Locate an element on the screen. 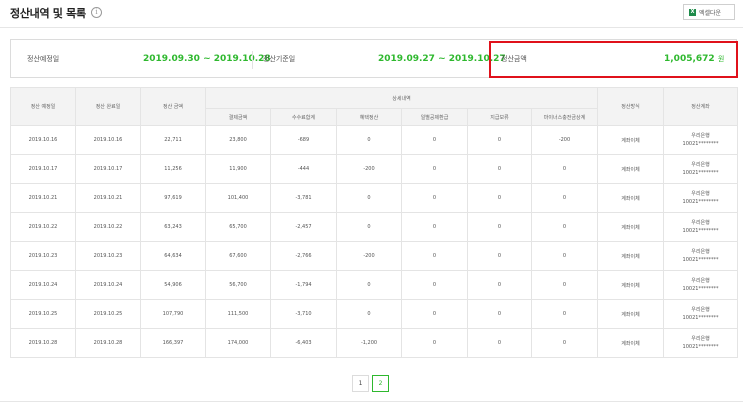  cell-scheduled-date: 2019.10.24 is located at coordinates (43, 285).